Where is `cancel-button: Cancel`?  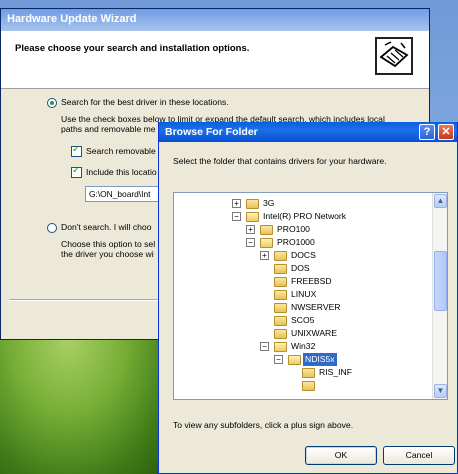 cancel-button: Cancel is located at coordinates (419, 455).